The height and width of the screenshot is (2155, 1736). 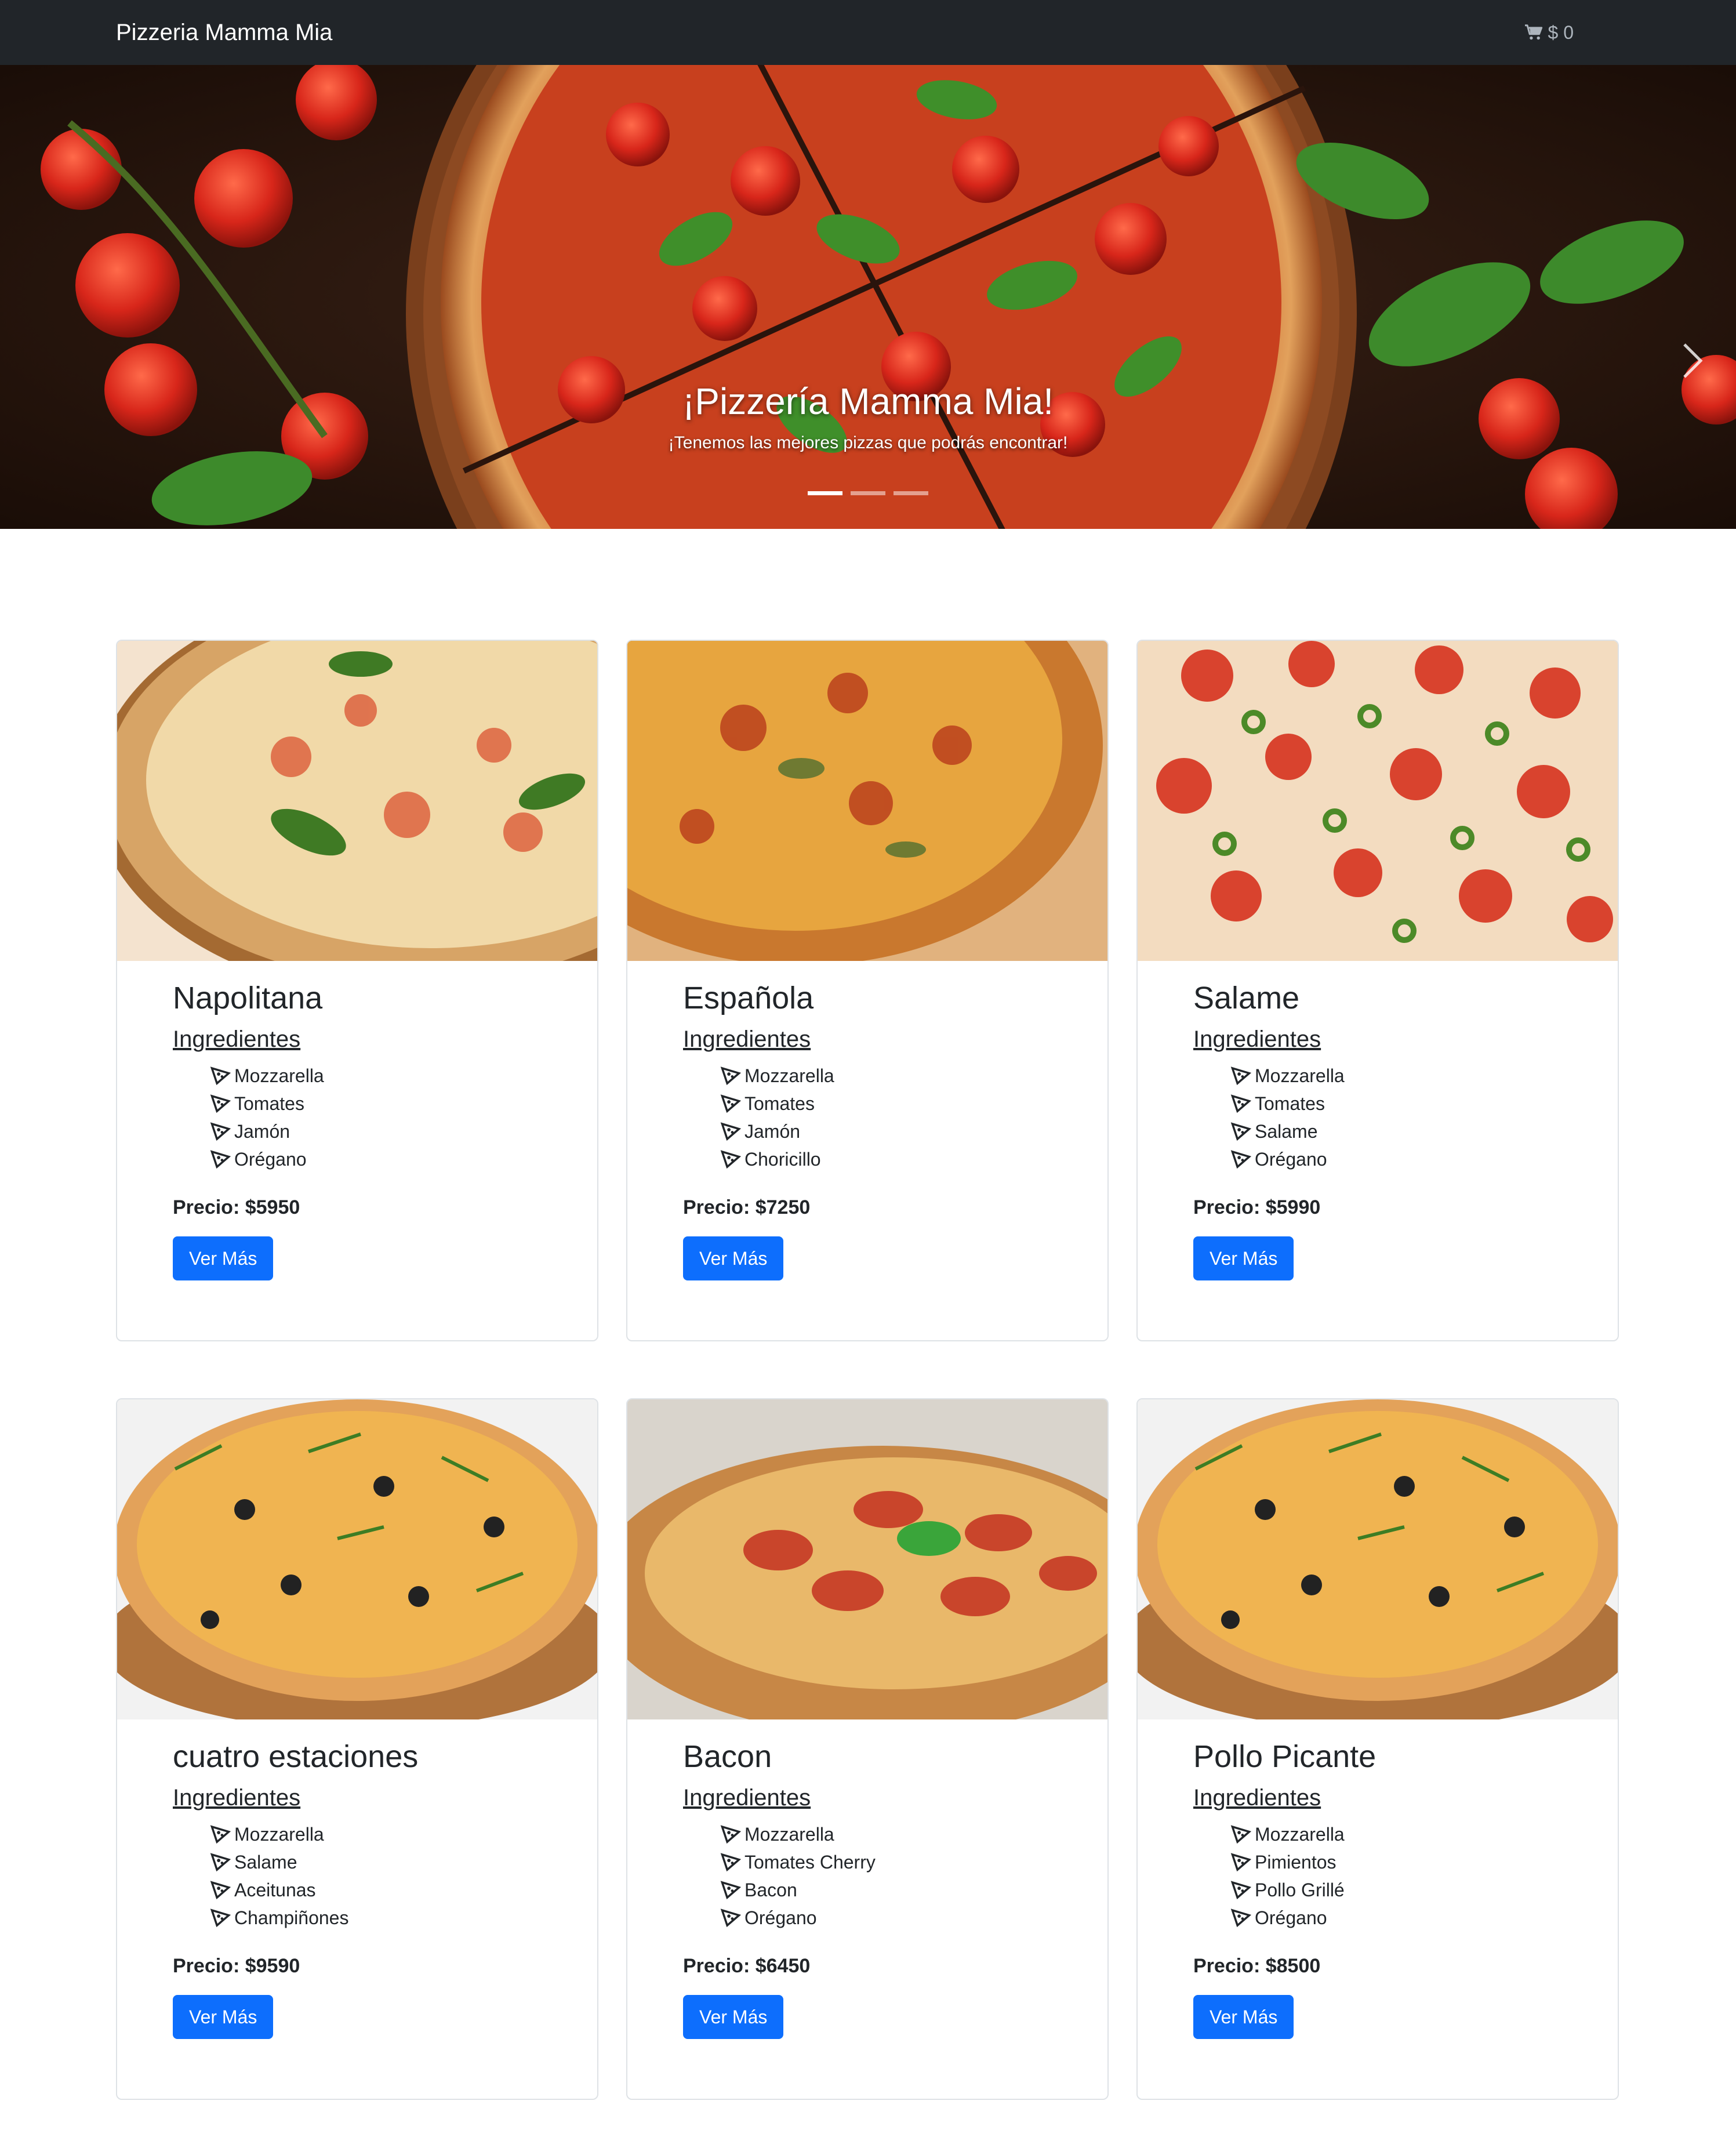 I want to click on pizza-name: Bacon, so click(x=727, y=1757).